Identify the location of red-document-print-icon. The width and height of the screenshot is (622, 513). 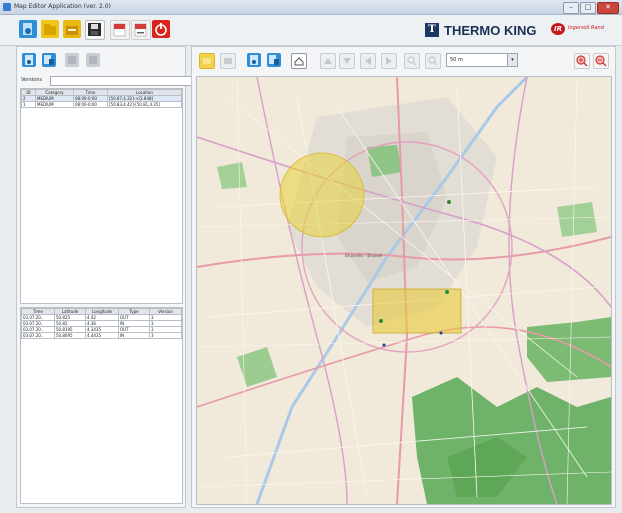
(140, 30).